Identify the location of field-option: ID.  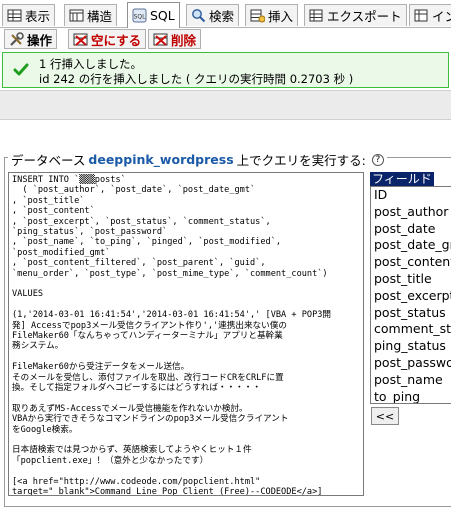
(411, 195).